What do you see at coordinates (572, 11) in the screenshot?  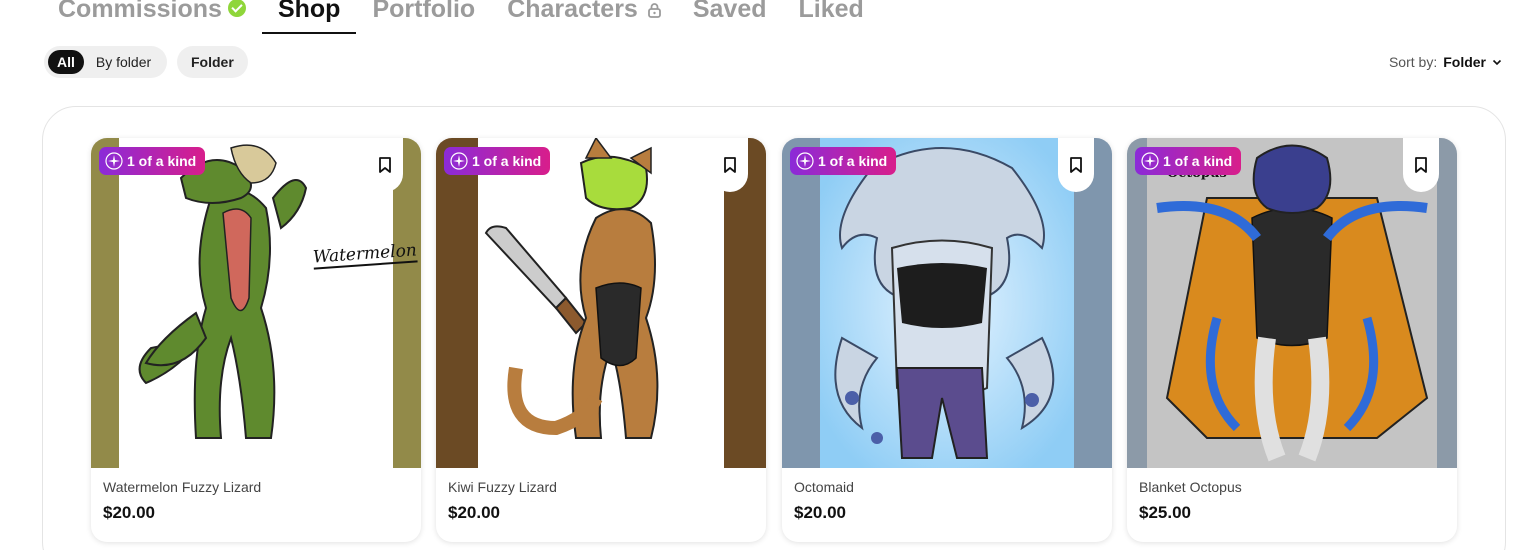 I see `tab-label: Characters` at bounding box center [572, 11].